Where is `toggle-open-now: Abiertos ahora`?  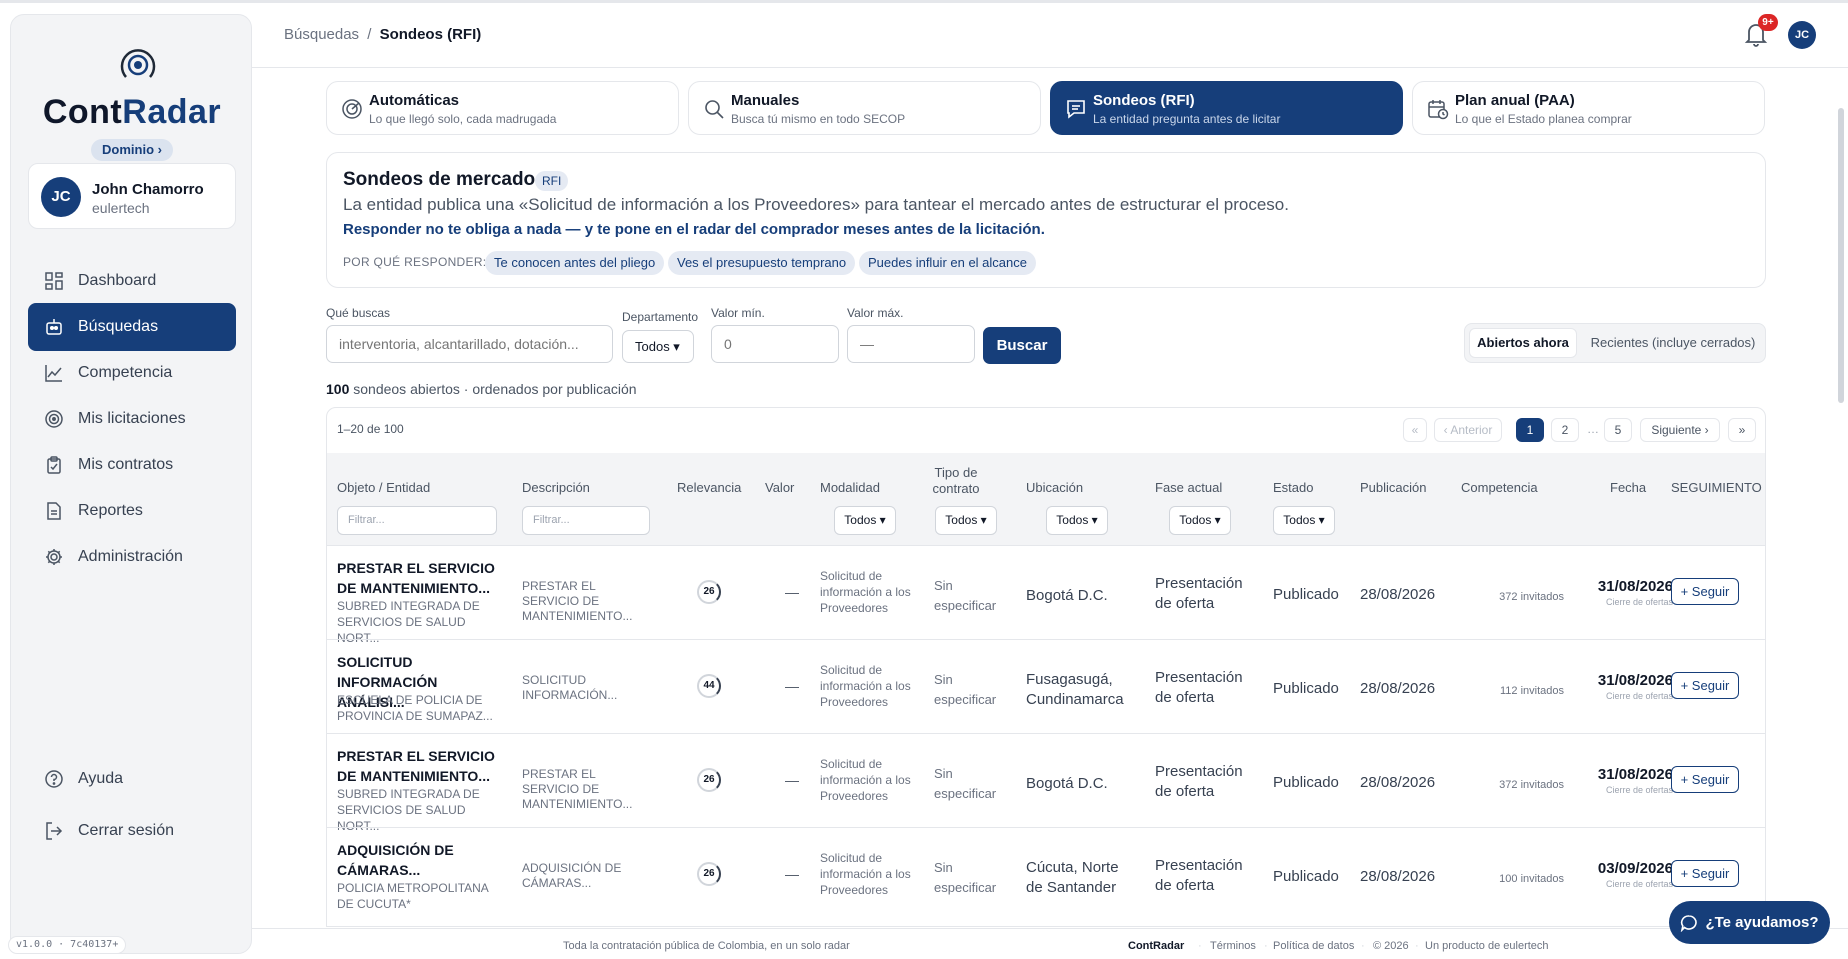 toggle-open-now: Abiertos ahora is located at coordinates (1523, 343).